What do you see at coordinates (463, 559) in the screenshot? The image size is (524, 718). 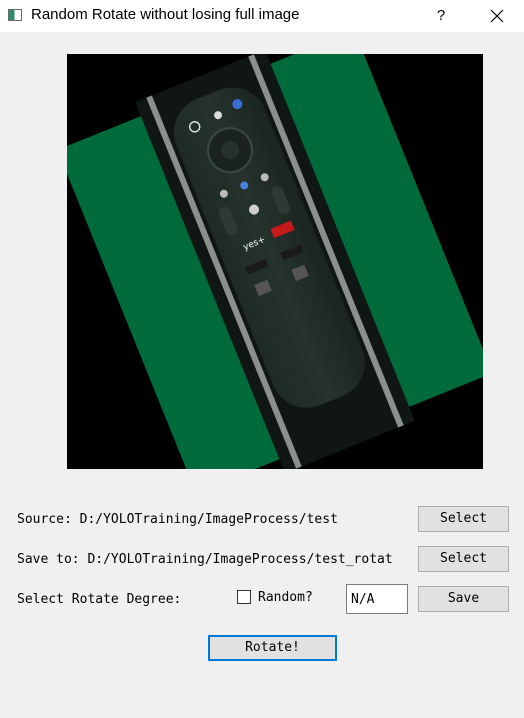 I see `save-to-select-button: Select` at bounding box center [463, 559].